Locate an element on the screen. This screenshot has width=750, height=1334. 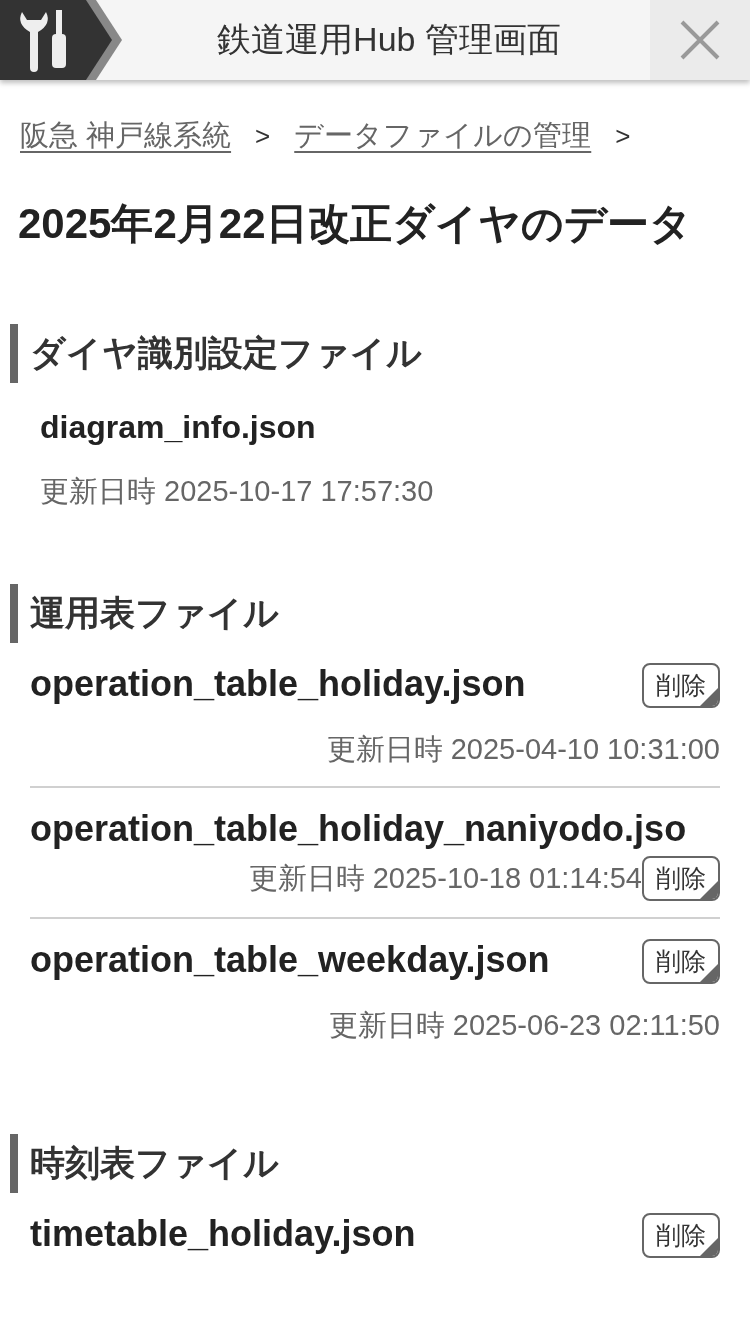
section-heading: 運用表ファイル is located at coordinates (380, 613).